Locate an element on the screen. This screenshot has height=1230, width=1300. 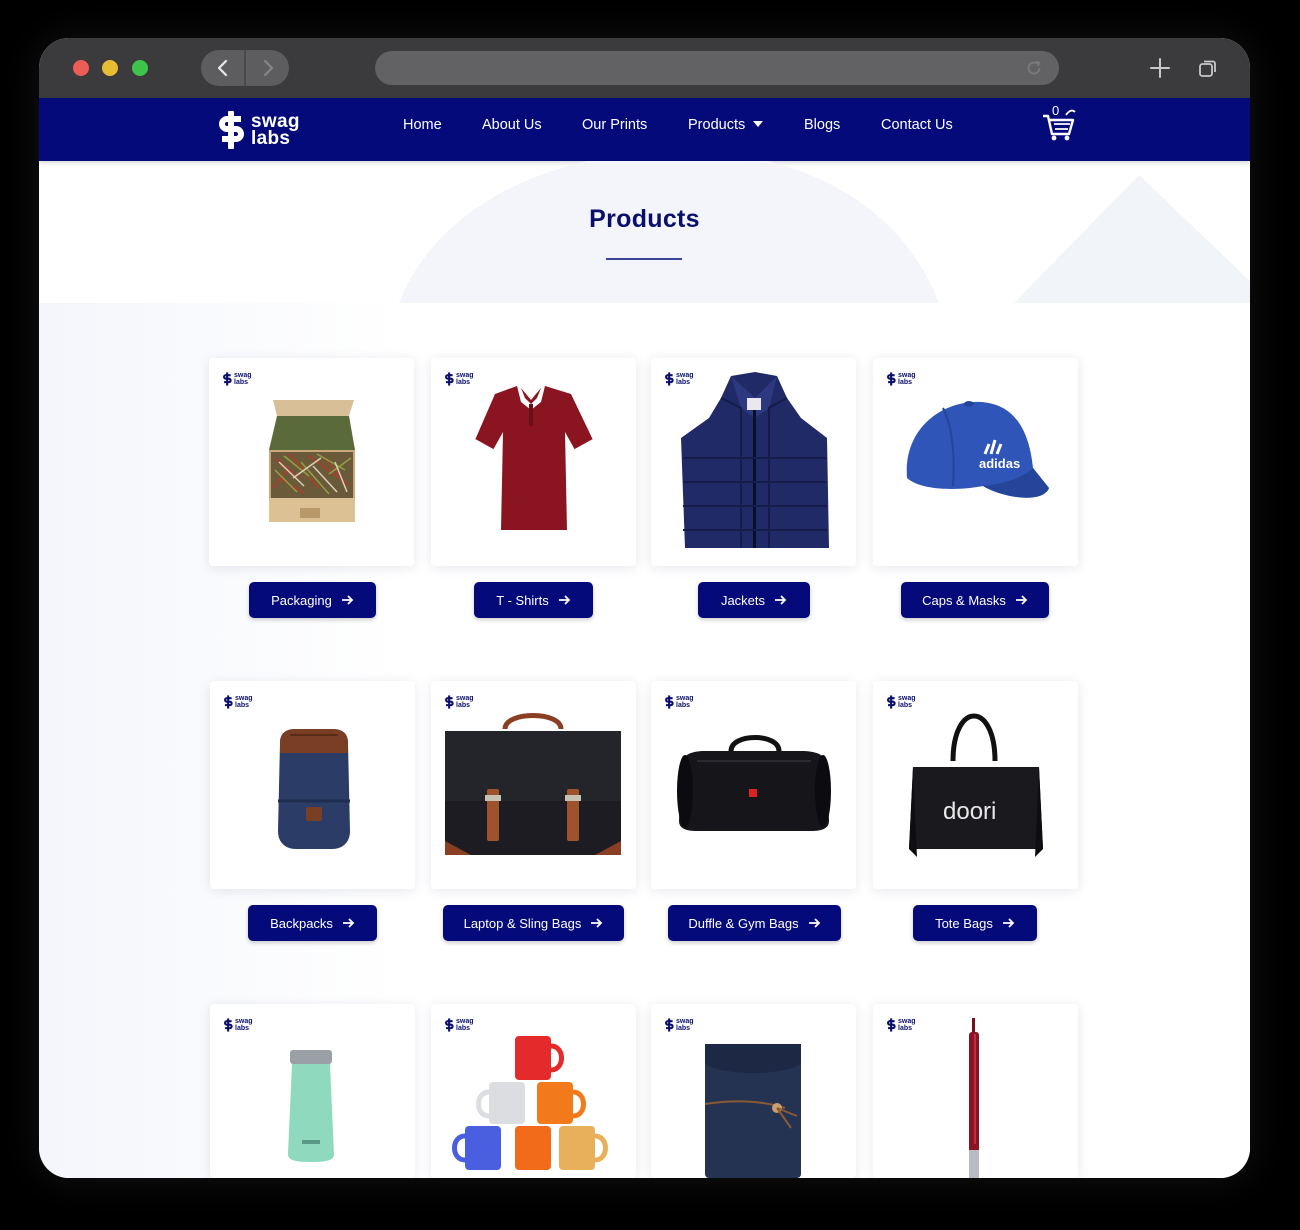
product-card-laptop-sling-bags: swag labs is located at coordinates (533, 785).